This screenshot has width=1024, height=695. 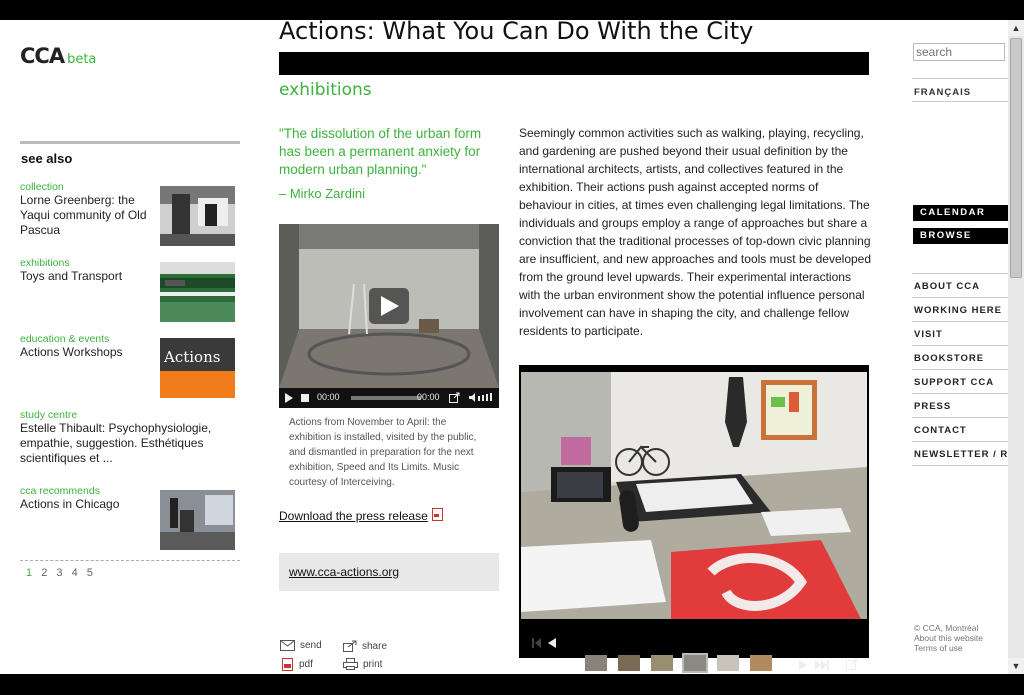 I want to click on share-label: share, so click(x=375, y=646).